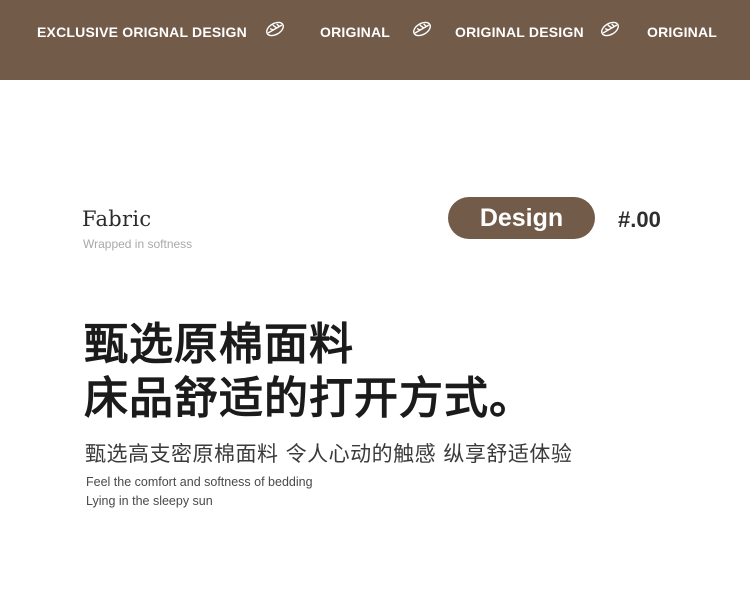  Describe the element at coordinates (519, 32) in the screenshot. I see `banner-text-original-design: ORIGINAL DESIGN` at that location.